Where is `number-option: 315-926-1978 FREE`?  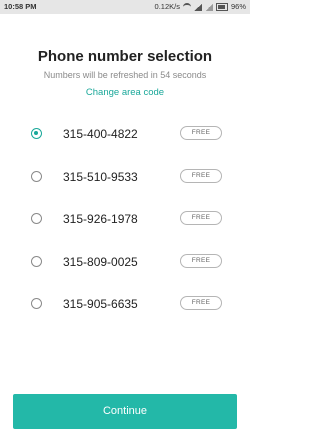 number-option: 315-926-1978 FREE is located at coordinates (125, 220).